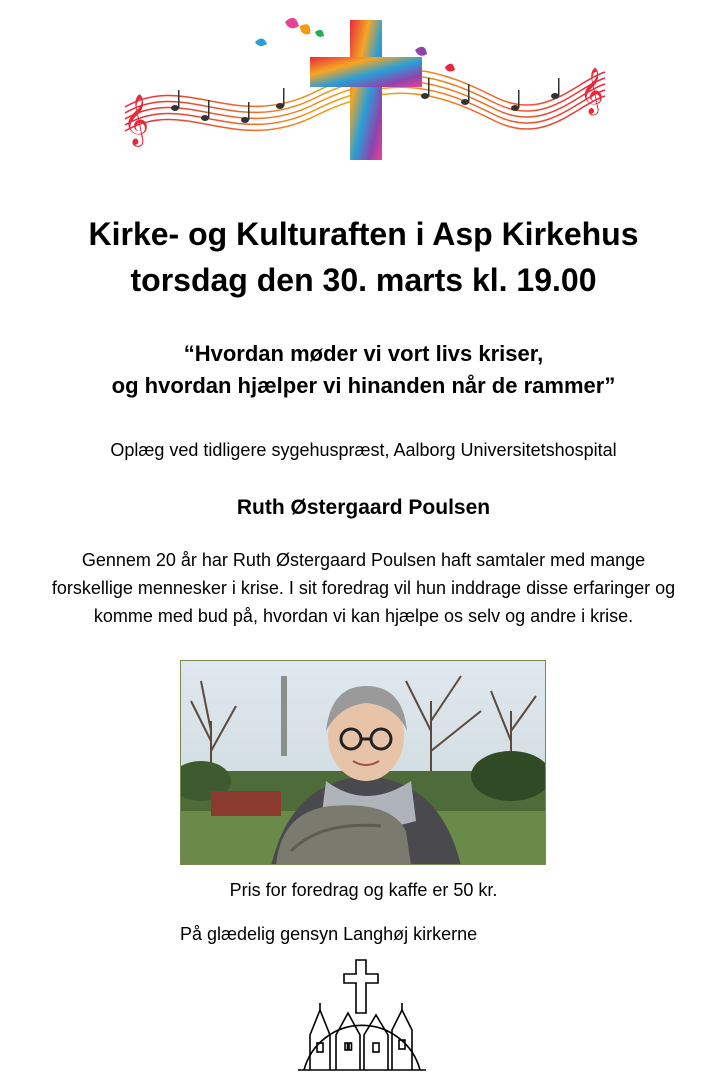  Describe the element at coordinates (362, 1015) in the screenshot. I see `churches-logo-icon` at that location.